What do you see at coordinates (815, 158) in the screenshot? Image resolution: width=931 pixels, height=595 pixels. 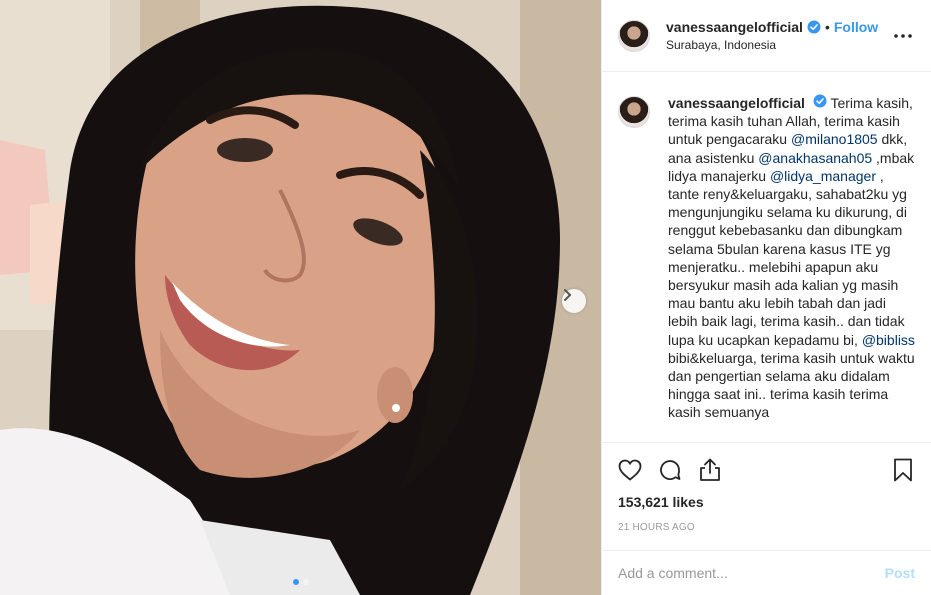 I see `mention-link: @anakhasanah05` at bounding box center [815, 158].